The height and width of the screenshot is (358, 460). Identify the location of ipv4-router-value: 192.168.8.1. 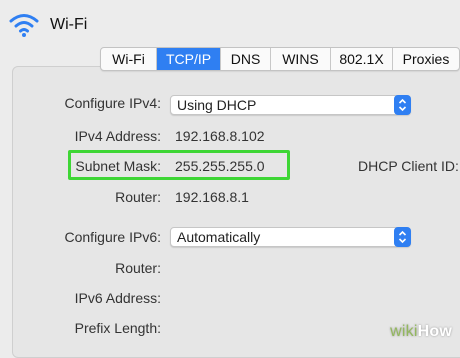
(212, 197).